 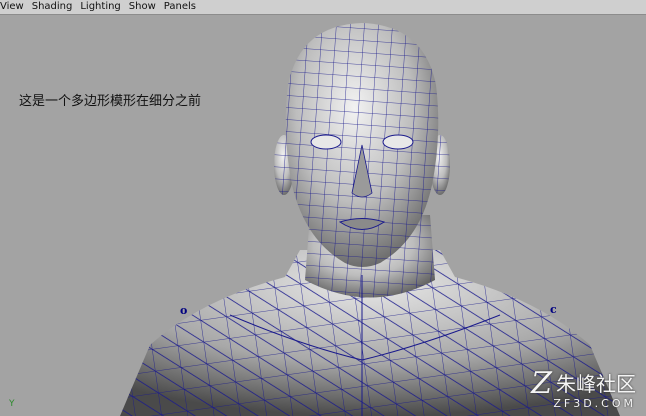 I want to click on left-marker: o, so click(x=184, y=310).